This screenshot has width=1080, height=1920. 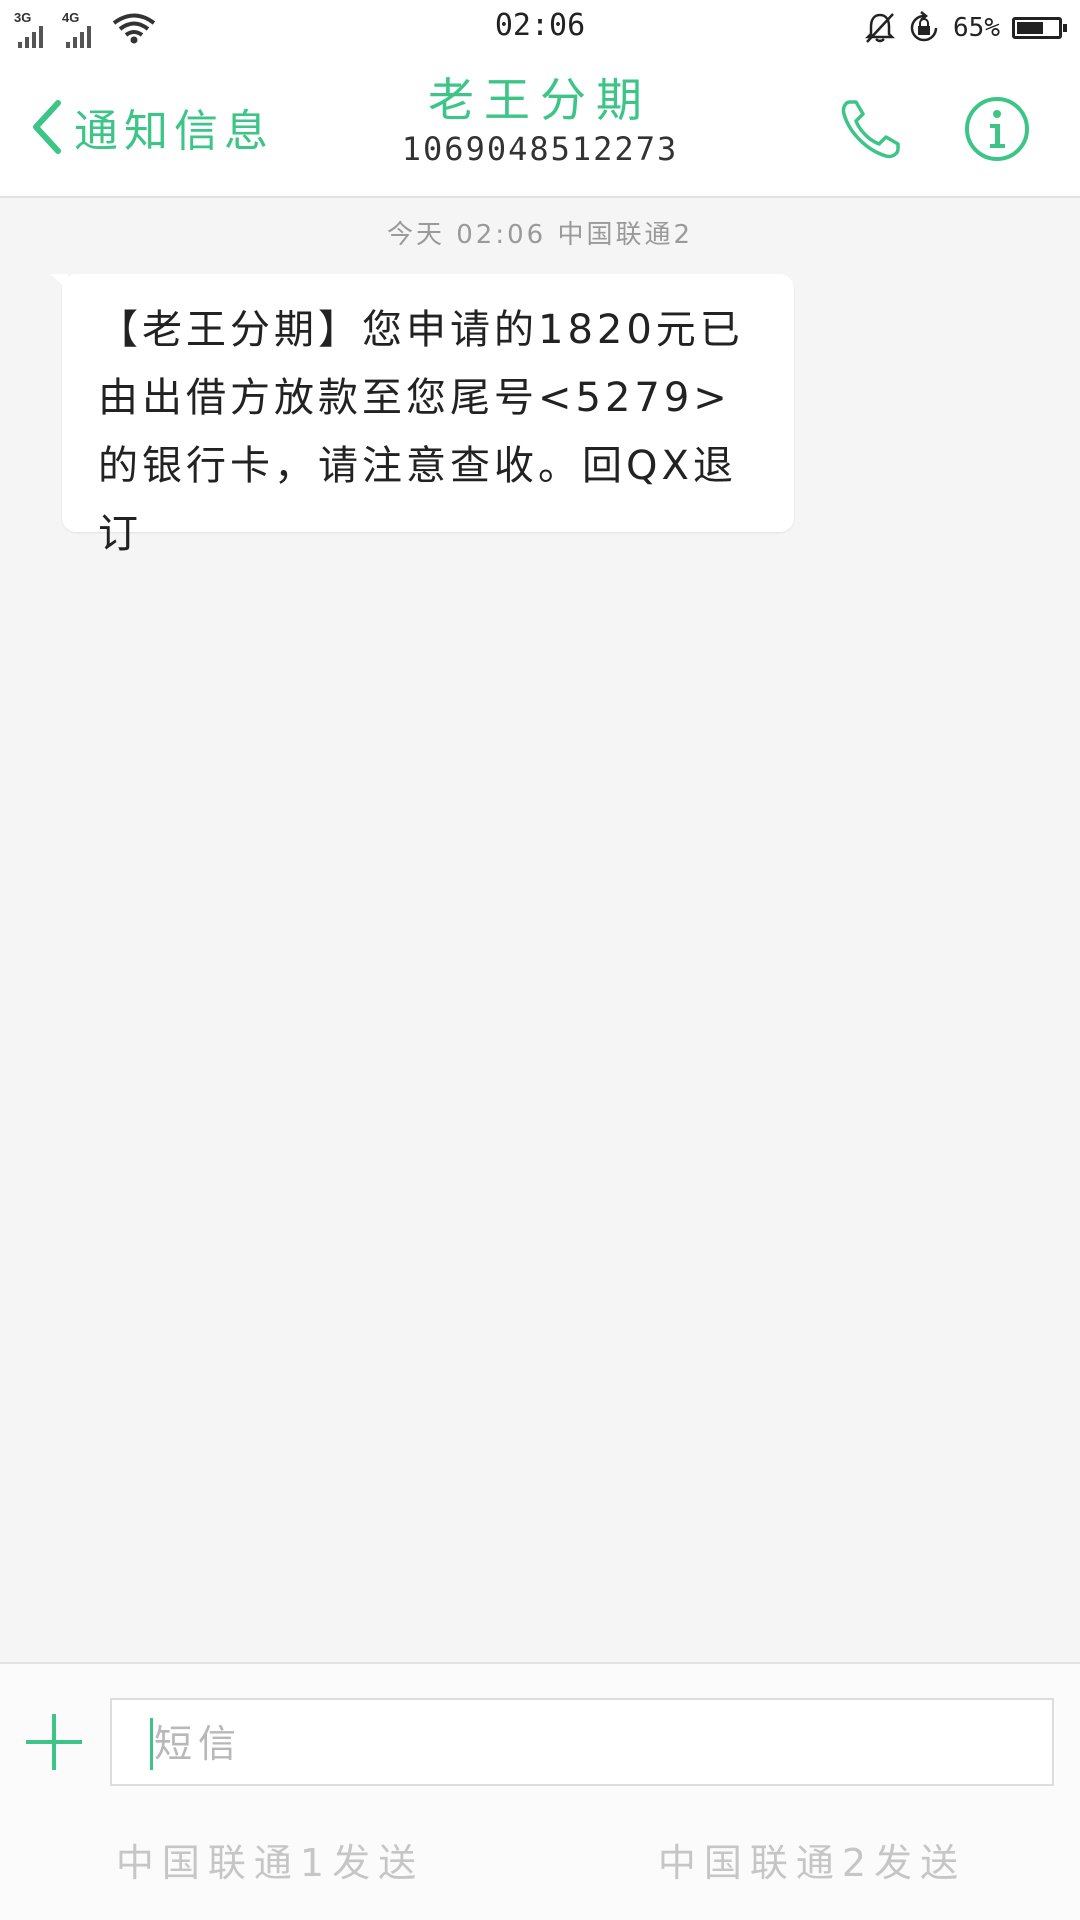 I want to click on info-icon, so click(x=997, y=129).